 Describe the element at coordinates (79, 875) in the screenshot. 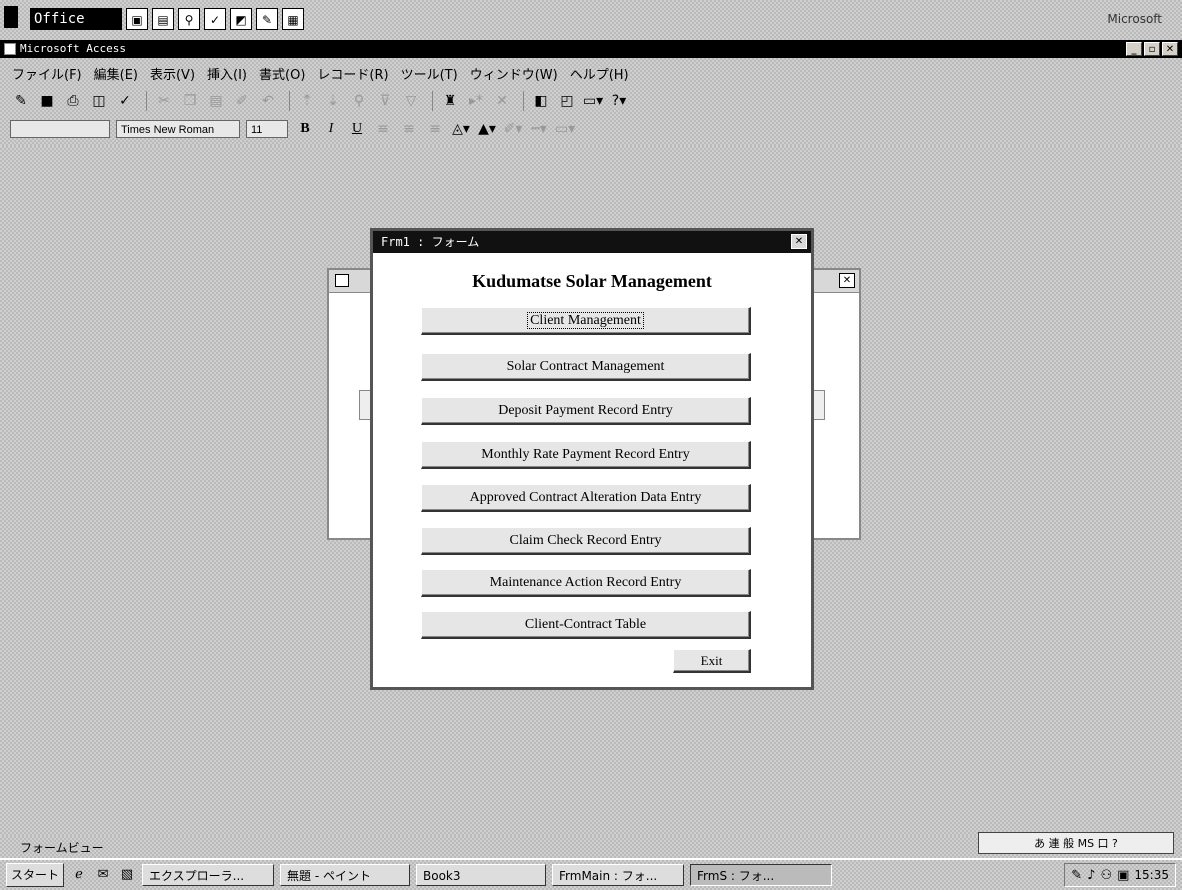

I see `internet-explorer-icon: ℯ` at that location.